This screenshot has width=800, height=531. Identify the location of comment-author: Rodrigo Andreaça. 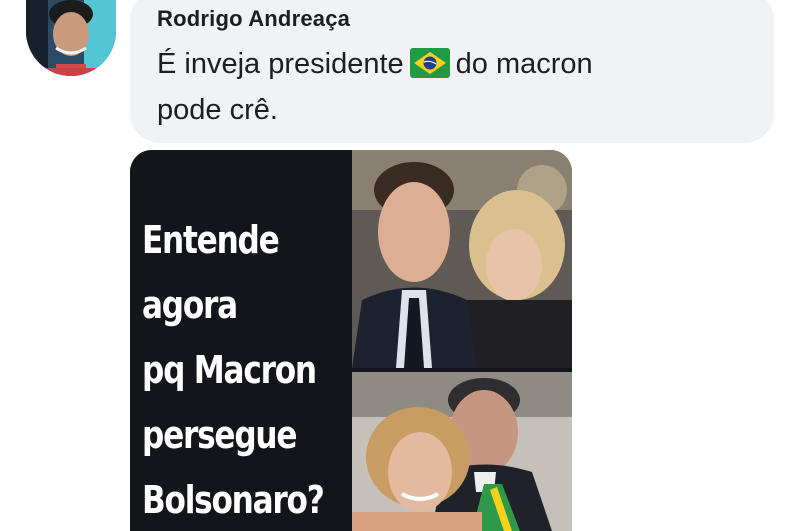
(253, 19).